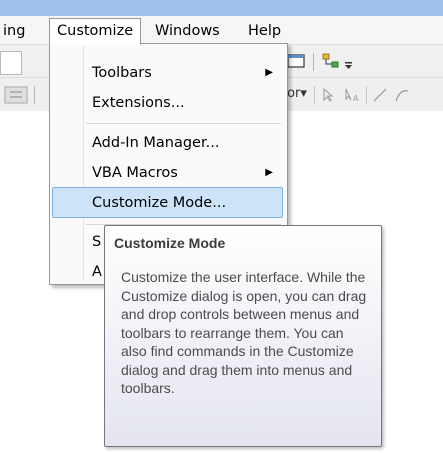 The height and width of the screenshot is (453, 443). Describe the element at coordinates (97, 242) in the screenshot. I see `menu-item-label: S` at that location.